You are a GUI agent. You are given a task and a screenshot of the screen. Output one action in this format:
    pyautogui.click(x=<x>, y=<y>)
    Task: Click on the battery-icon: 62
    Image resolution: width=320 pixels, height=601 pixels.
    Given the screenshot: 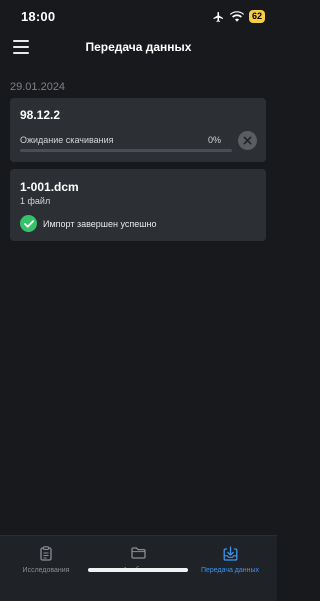 What is the action you would take?
    pyautogui.click(x=256, y=16)
    